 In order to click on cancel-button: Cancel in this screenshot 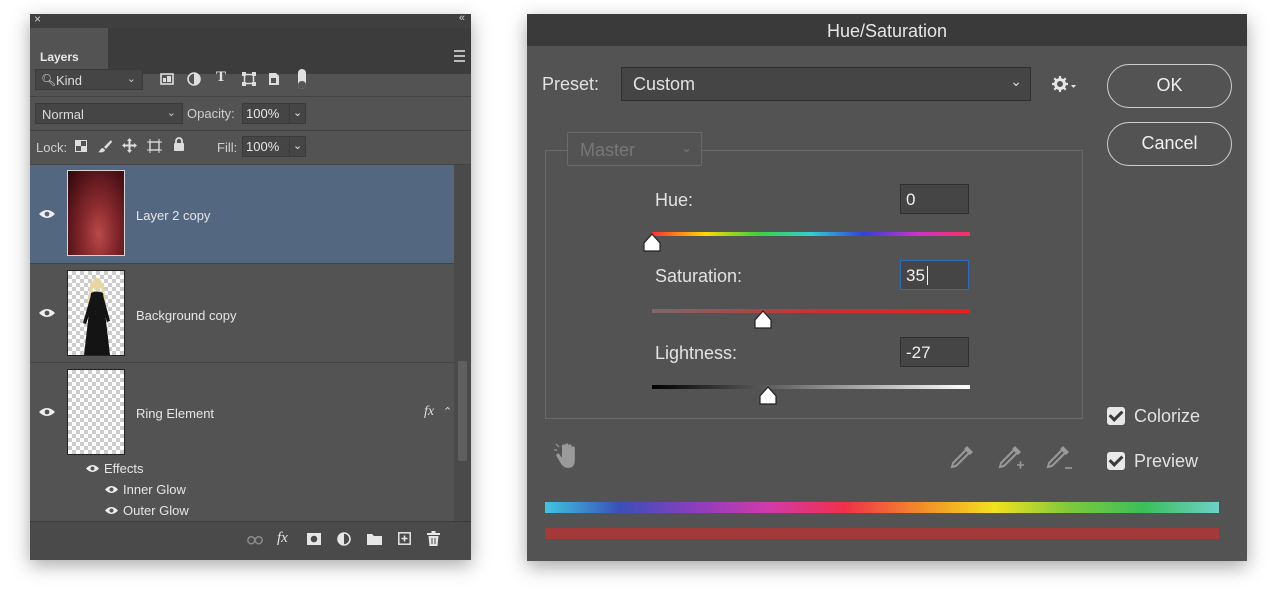, I will do `click(1169, 144)`.